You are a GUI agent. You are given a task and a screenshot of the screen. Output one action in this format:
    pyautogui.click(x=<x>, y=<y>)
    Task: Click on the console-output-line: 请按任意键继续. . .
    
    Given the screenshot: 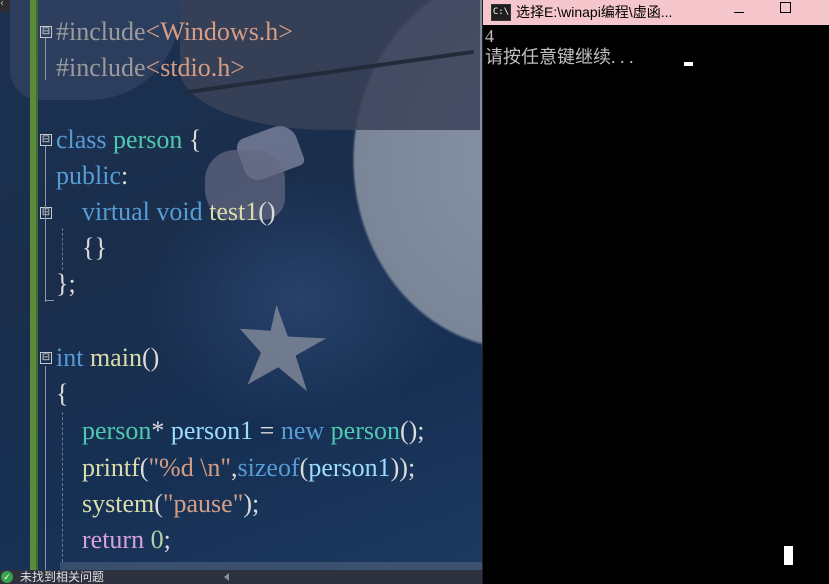 What is the action you would take?
    pyautogui.click(x=559, y=57)
    